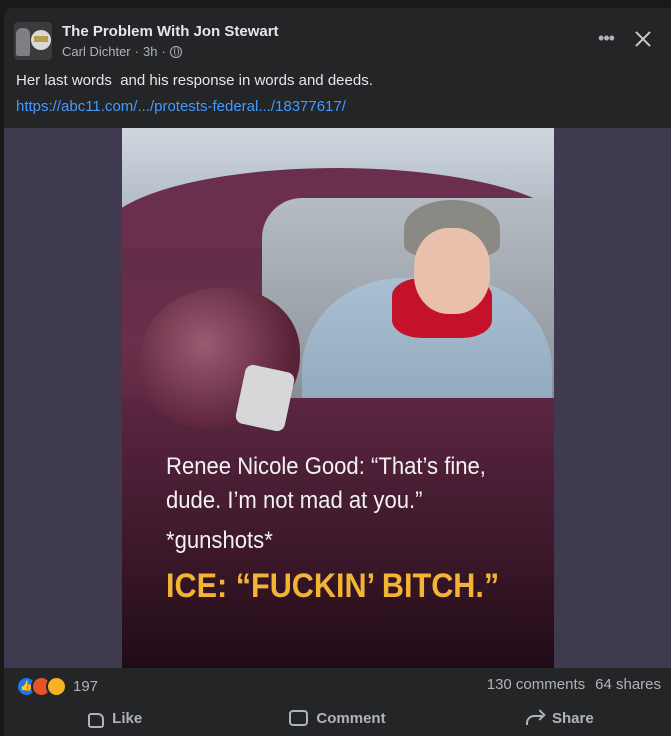 This screenshot has width=671, height=736. I want to click on comments-count: 130 comments, so click(536, 684).